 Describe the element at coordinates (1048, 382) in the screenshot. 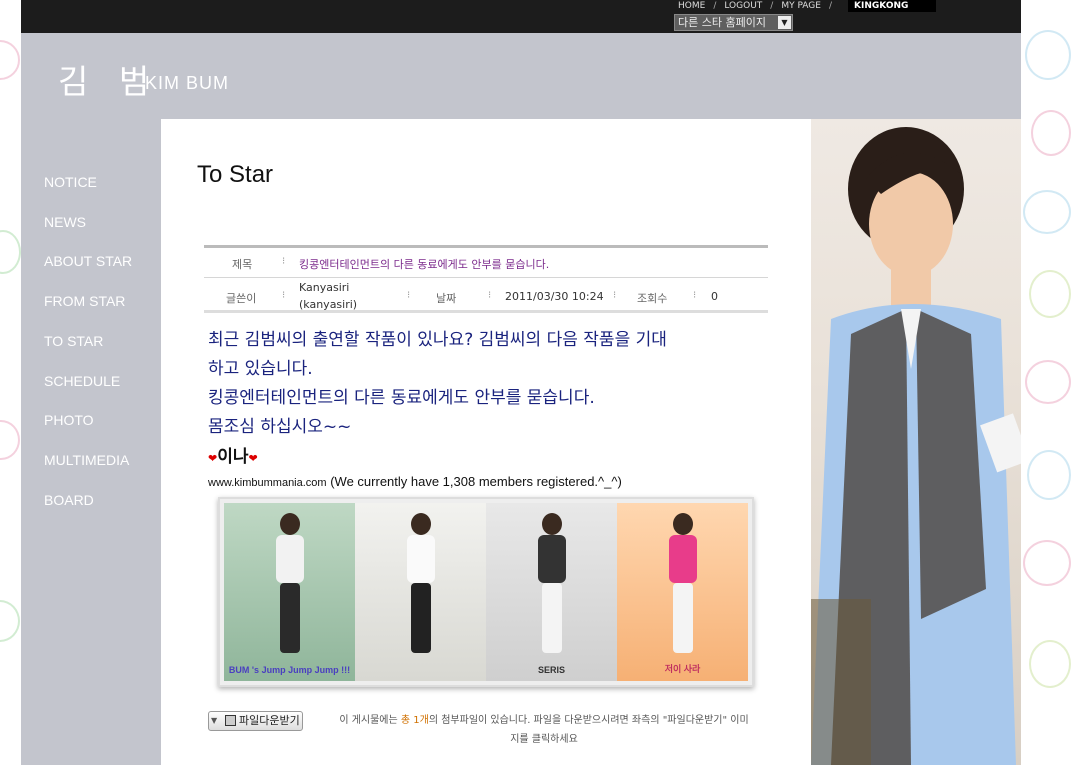

I see `right-decoration` at that location.